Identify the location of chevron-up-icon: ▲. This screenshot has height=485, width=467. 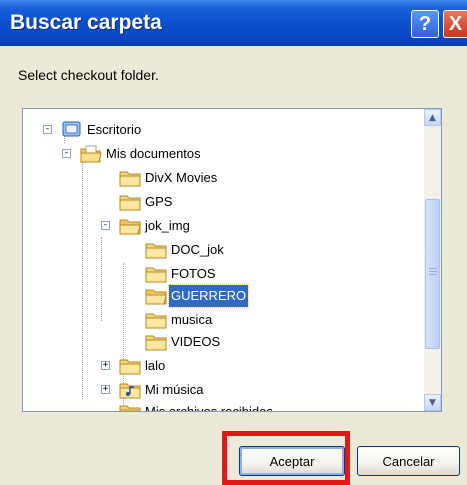
(432, 117).